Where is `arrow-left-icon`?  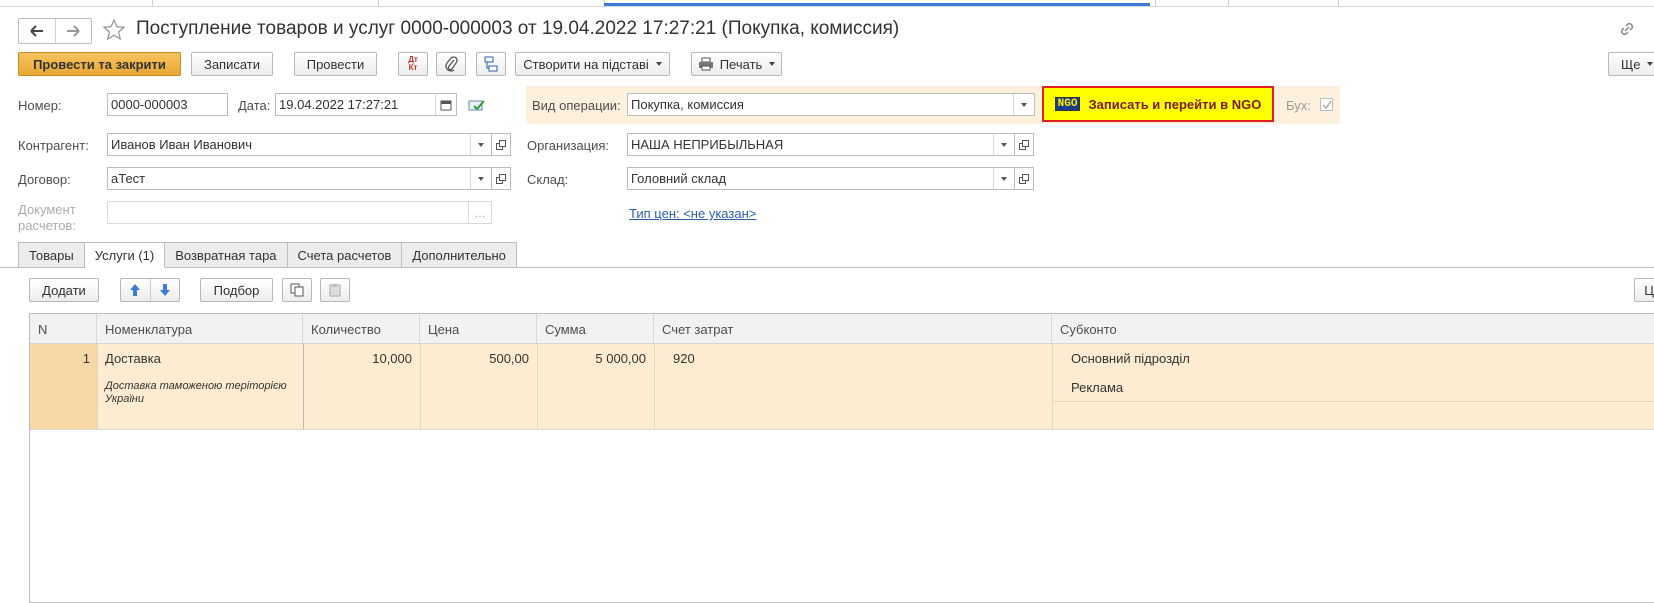 arrow-left-icon is located at coordinates (36, 31).